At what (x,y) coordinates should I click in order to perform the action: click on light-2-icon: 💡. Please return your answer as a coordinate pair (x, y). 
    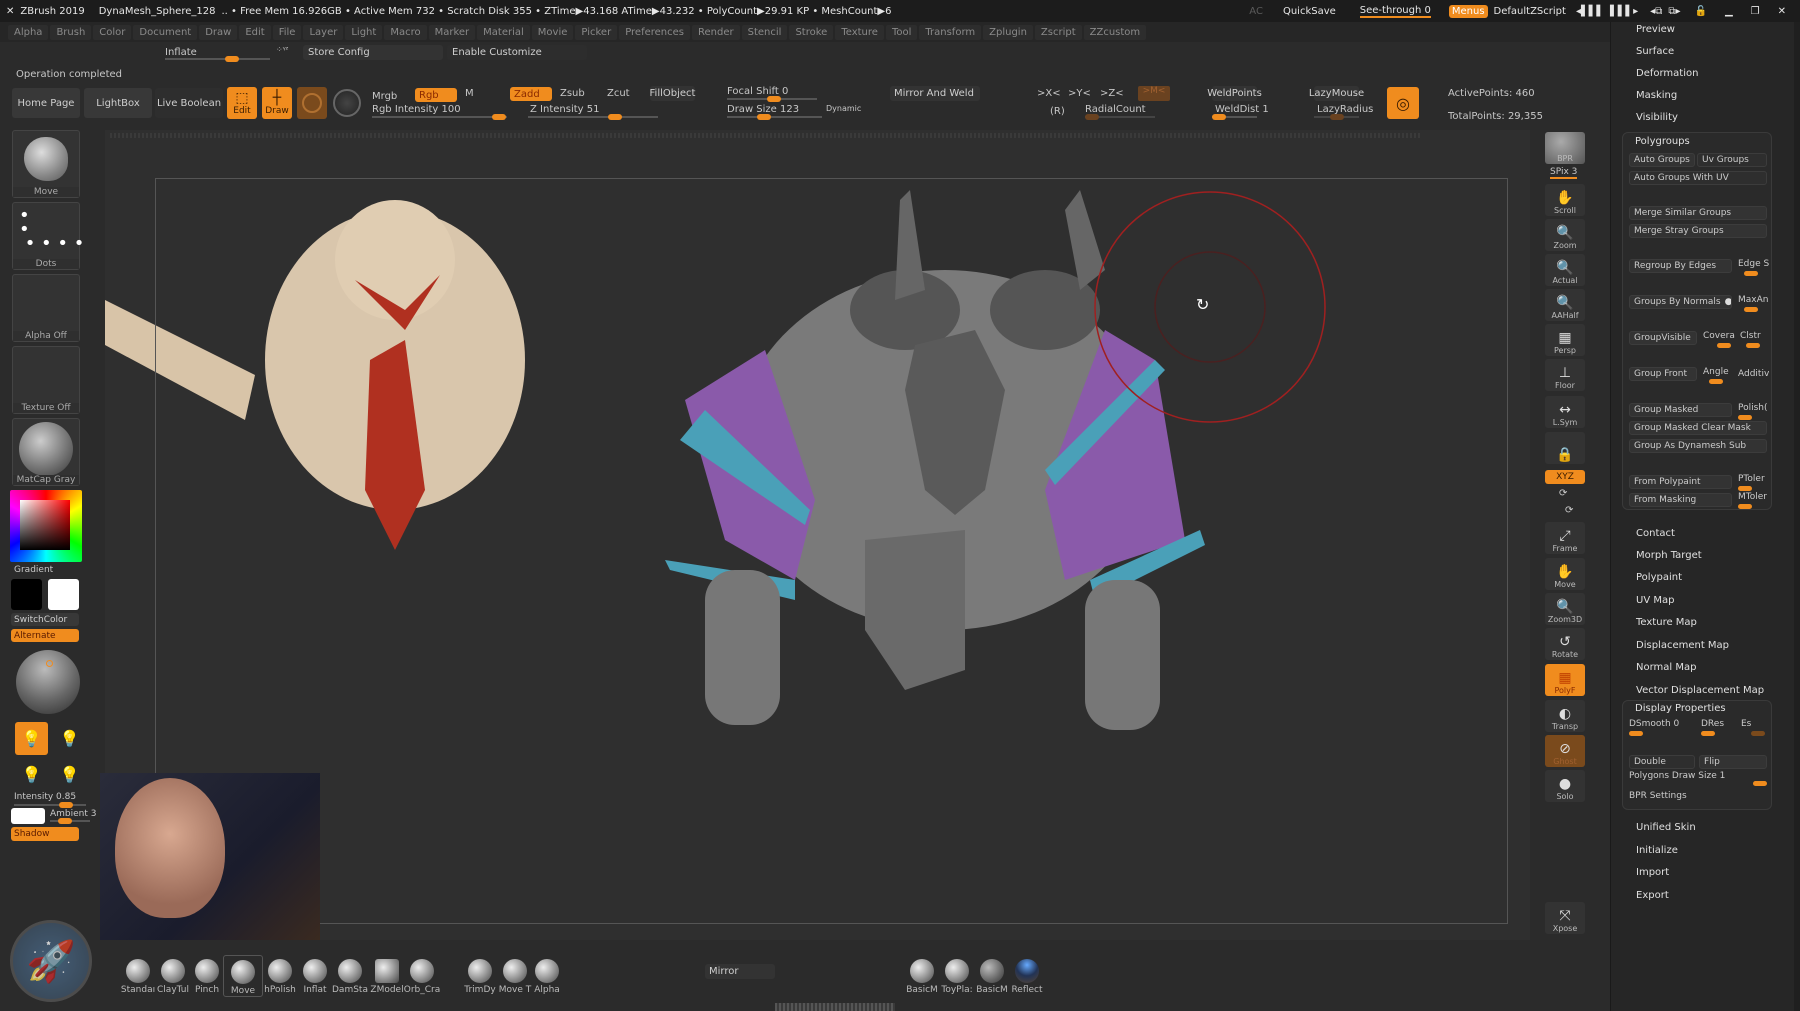
    Looking at the image, I should click on (69, 738).